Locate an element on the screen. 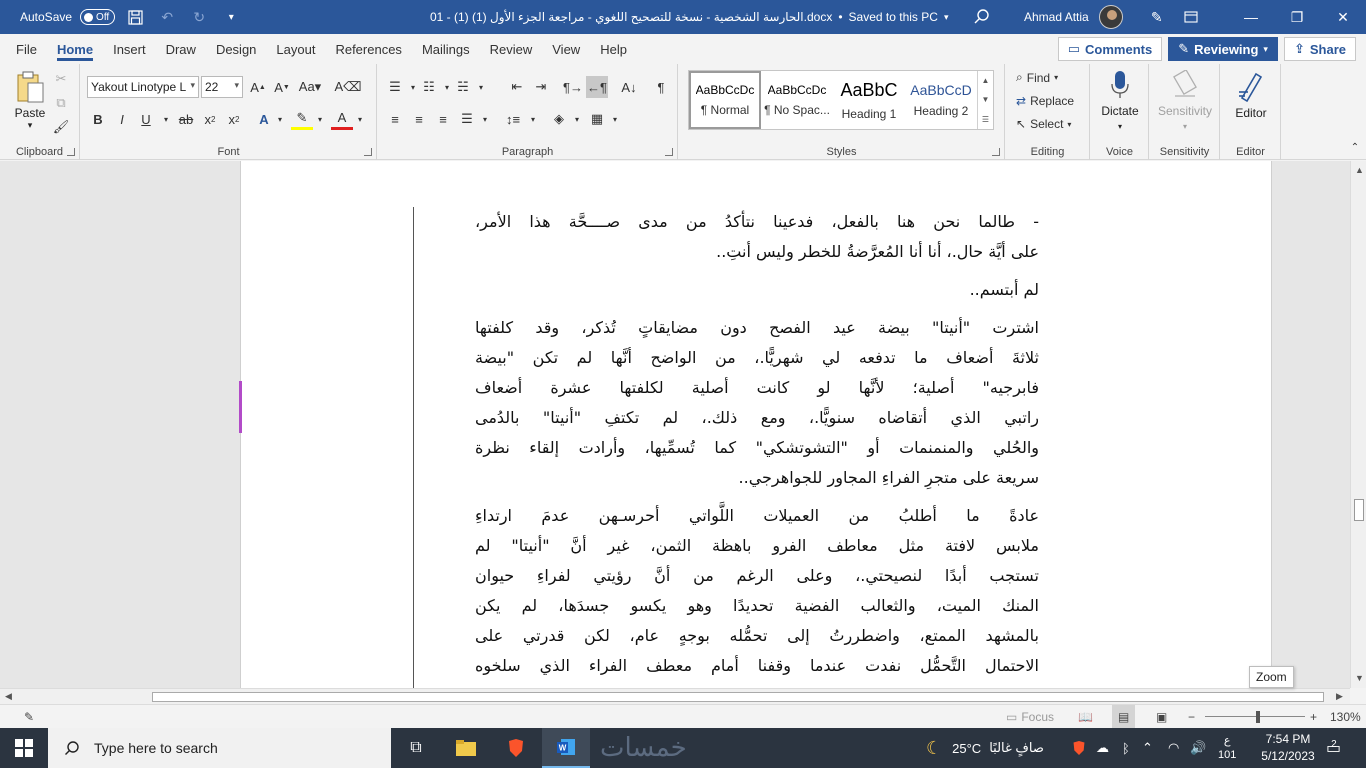 The image size is (1366, 768). wifi-icon: ◠ is located at coordinates (1173, 748).